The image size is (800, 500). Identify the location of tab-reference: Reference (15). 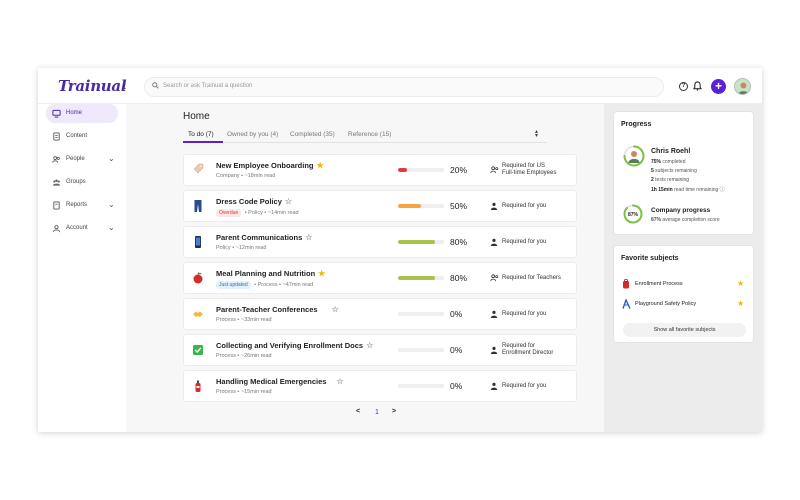
(369, 134).